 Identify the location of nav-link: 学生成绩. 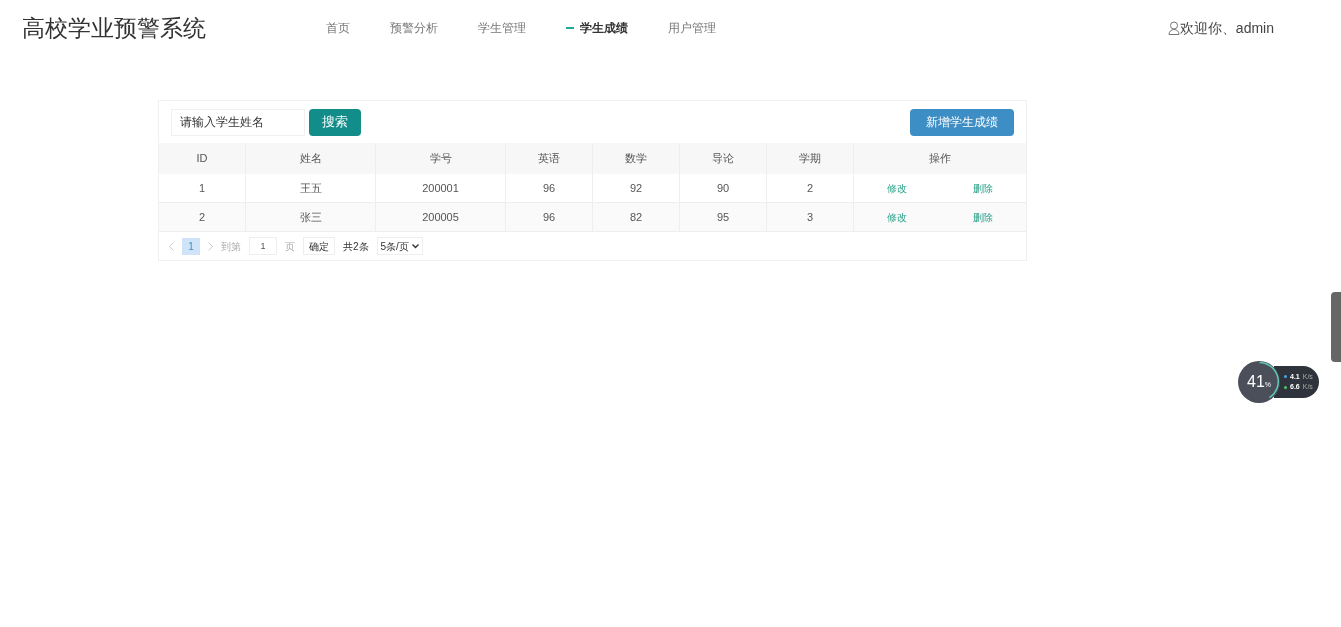
(597, 28).